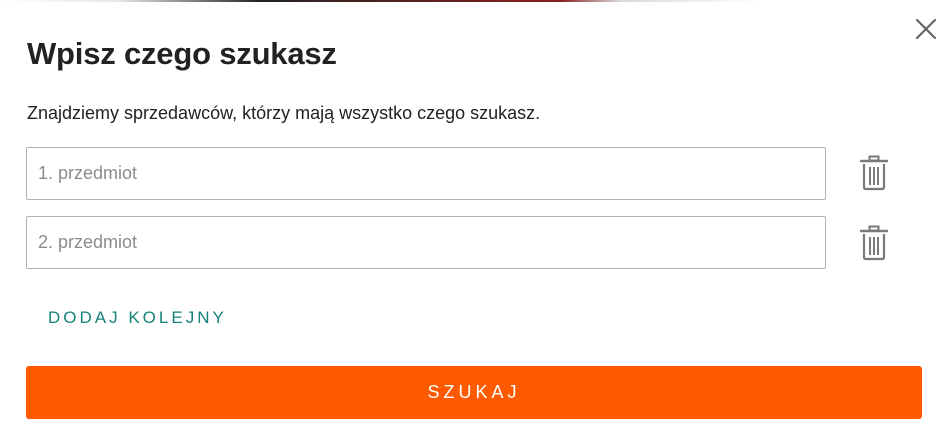 This screenshot has width=948, height=446. What do you see at coordinates (474, 1) in the screenshot?
I see `top-strip` at bounding box center [474, 1].